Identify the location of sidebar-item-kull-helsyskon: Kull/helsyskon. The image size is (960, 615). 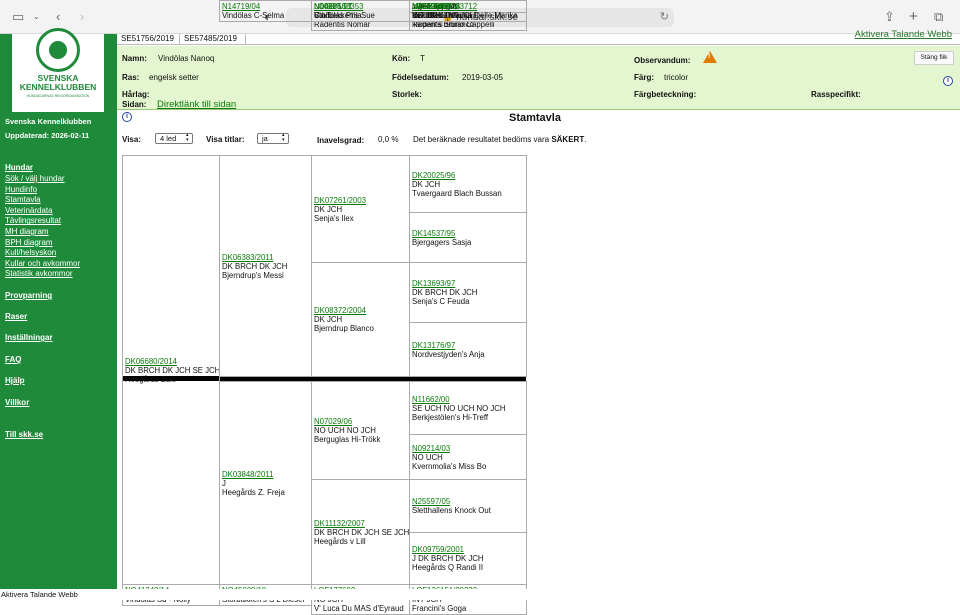
(30, 252).